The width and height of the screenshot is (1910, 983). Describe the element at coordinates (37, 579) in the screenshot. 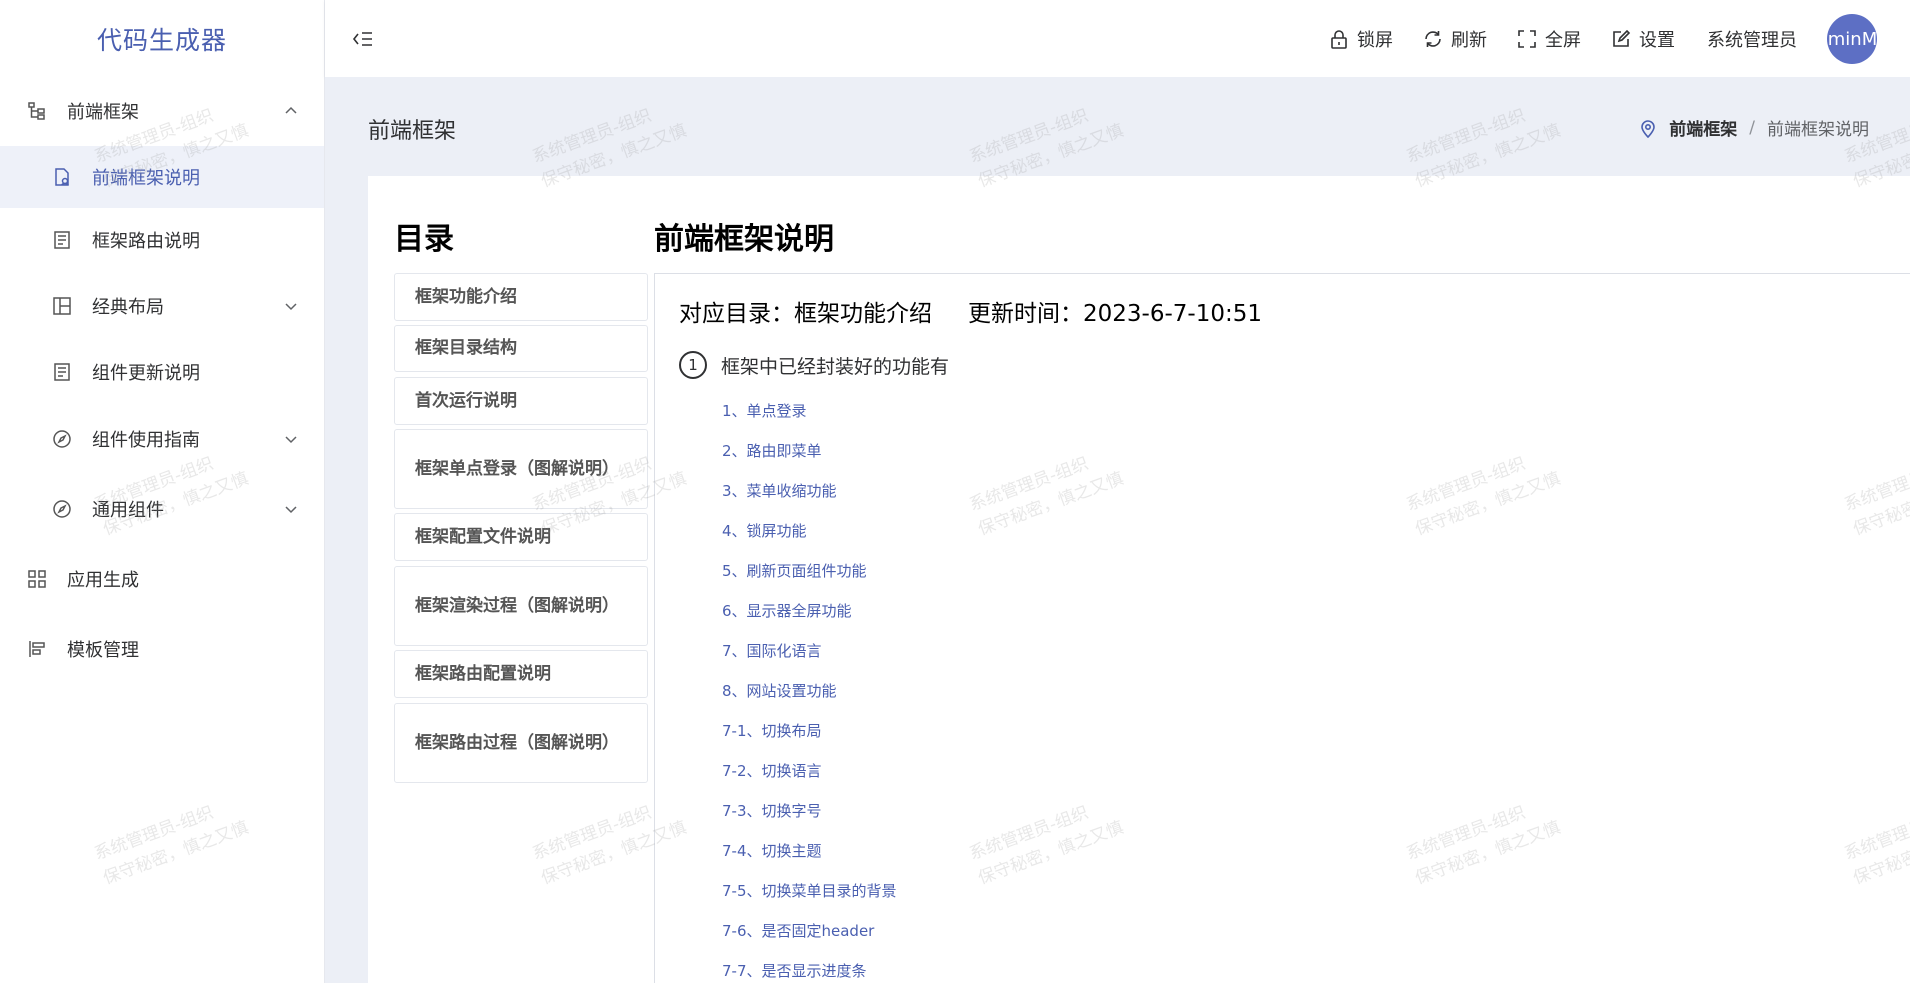

I see `grid-icon` at that location.